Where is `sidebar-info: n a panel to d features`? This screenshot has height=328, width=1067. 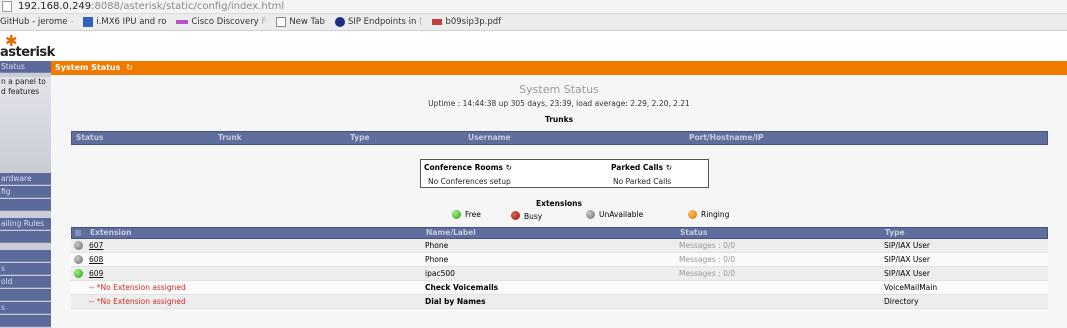 sidebar-info: n a panel to d features is located at coordinates (25, 125).